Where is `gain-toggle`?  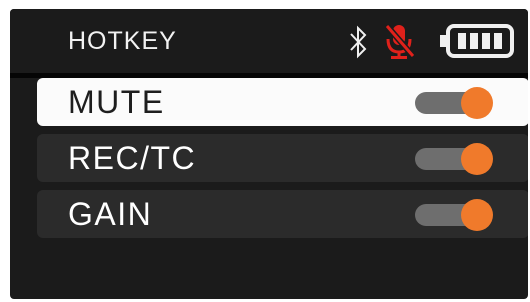 gain-toggle is located at coordinates (454, 215).